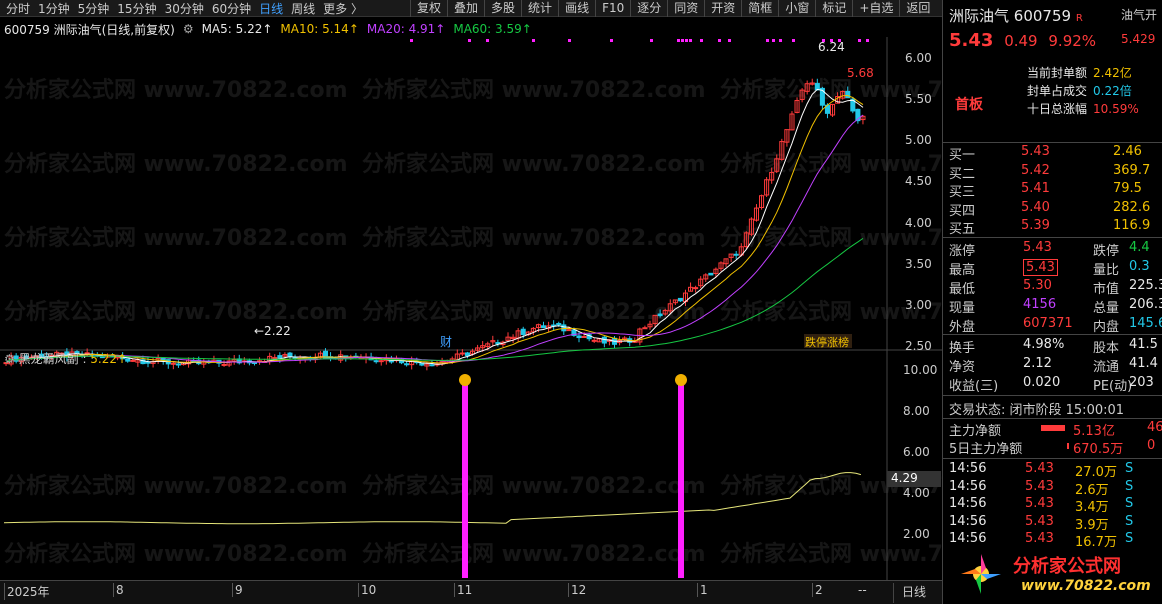 Image resolution: width=1162 pixels, height=604 pixels. Describe the element at coordinates (9, 359) in the screenshot. I see `gear-icon: ⚙` at that location.